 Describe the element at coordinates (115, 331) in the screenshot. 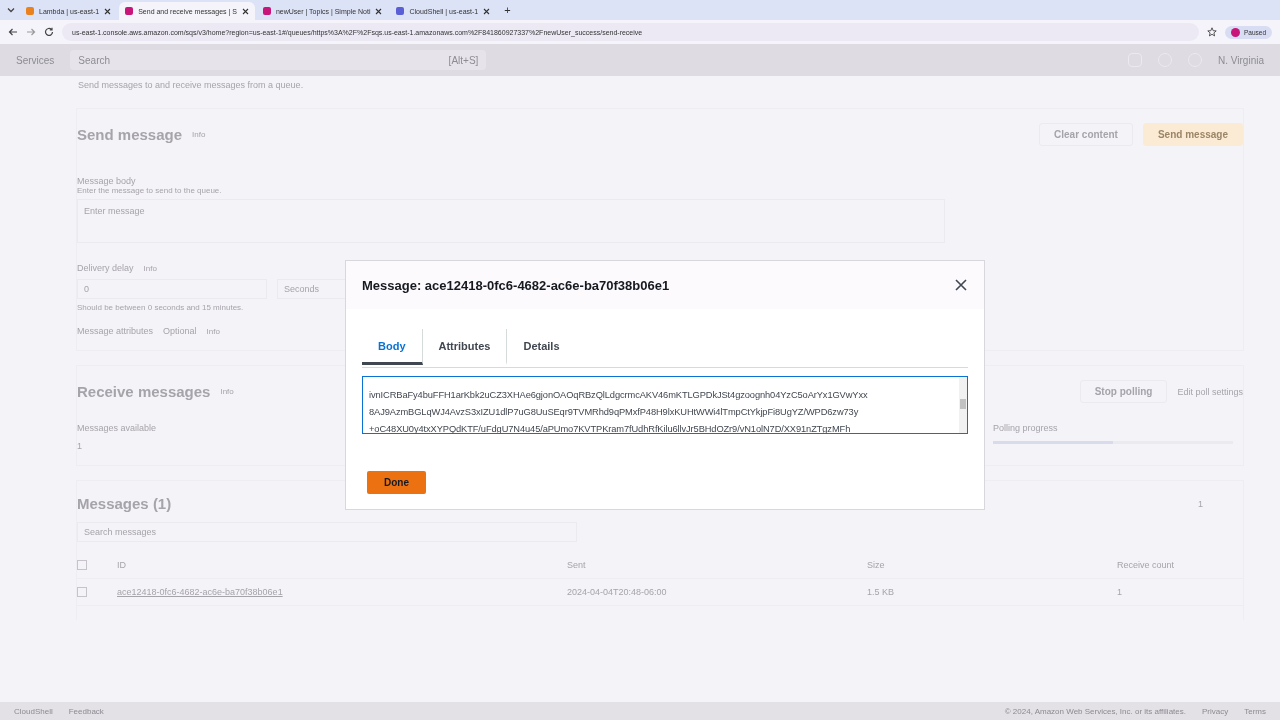

I see `attributes-toggle: Message attributes` at that location.